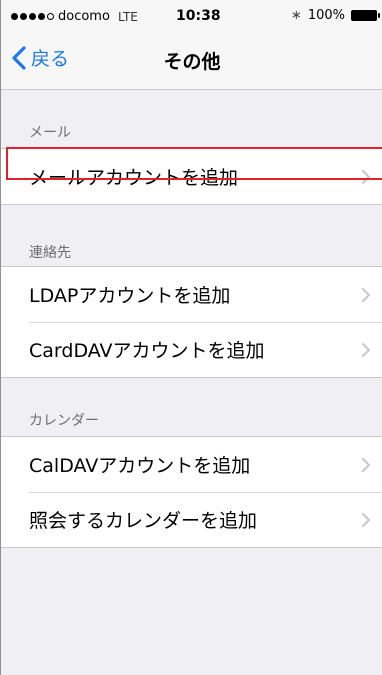  I want to click on carrier-info: docomo LTE, so click(74, 16).